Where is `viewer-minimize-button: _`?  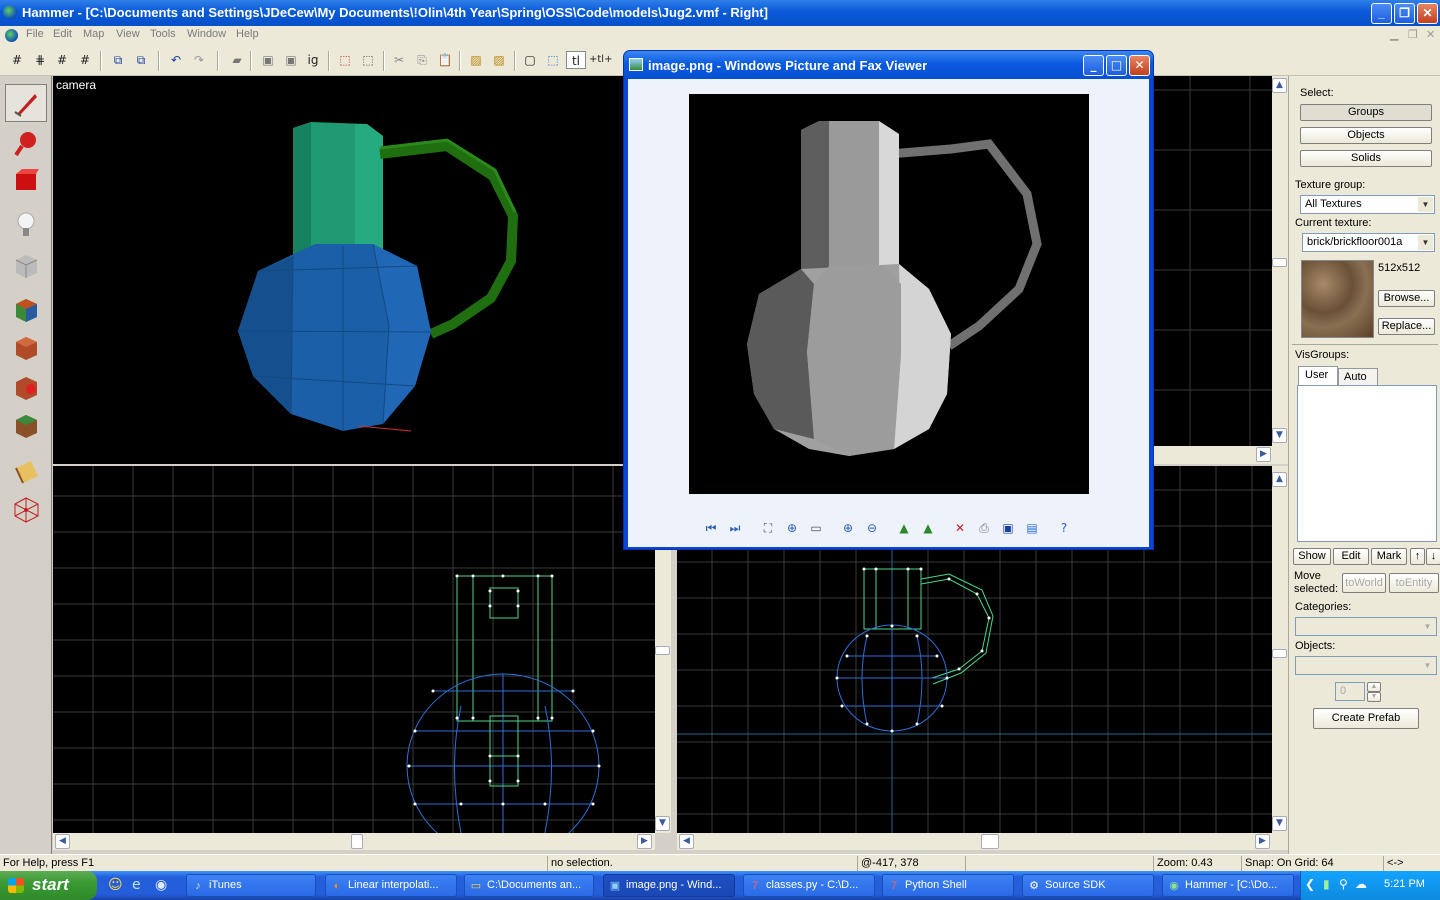 viewer-minimize-button: _ is located at coordinates (1093, 65).